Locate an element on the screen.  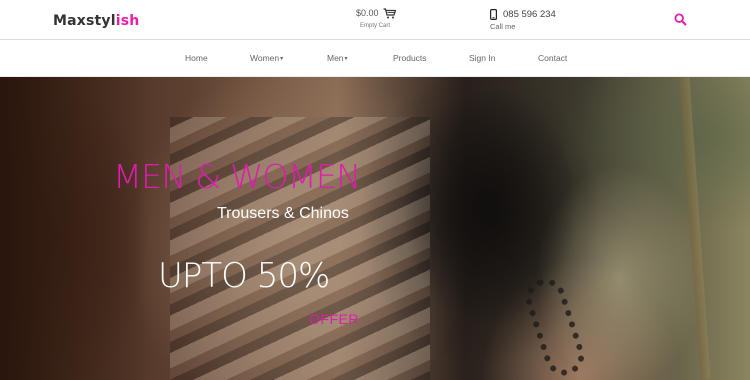
nav-label: Men is located at coordinates (335, 58).